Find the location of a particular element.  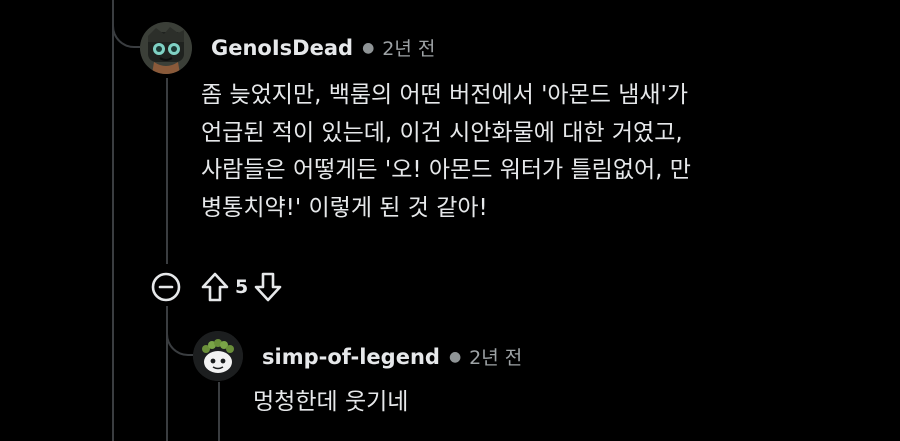

thread-line-comment1 is located at coordinates (167, 171).